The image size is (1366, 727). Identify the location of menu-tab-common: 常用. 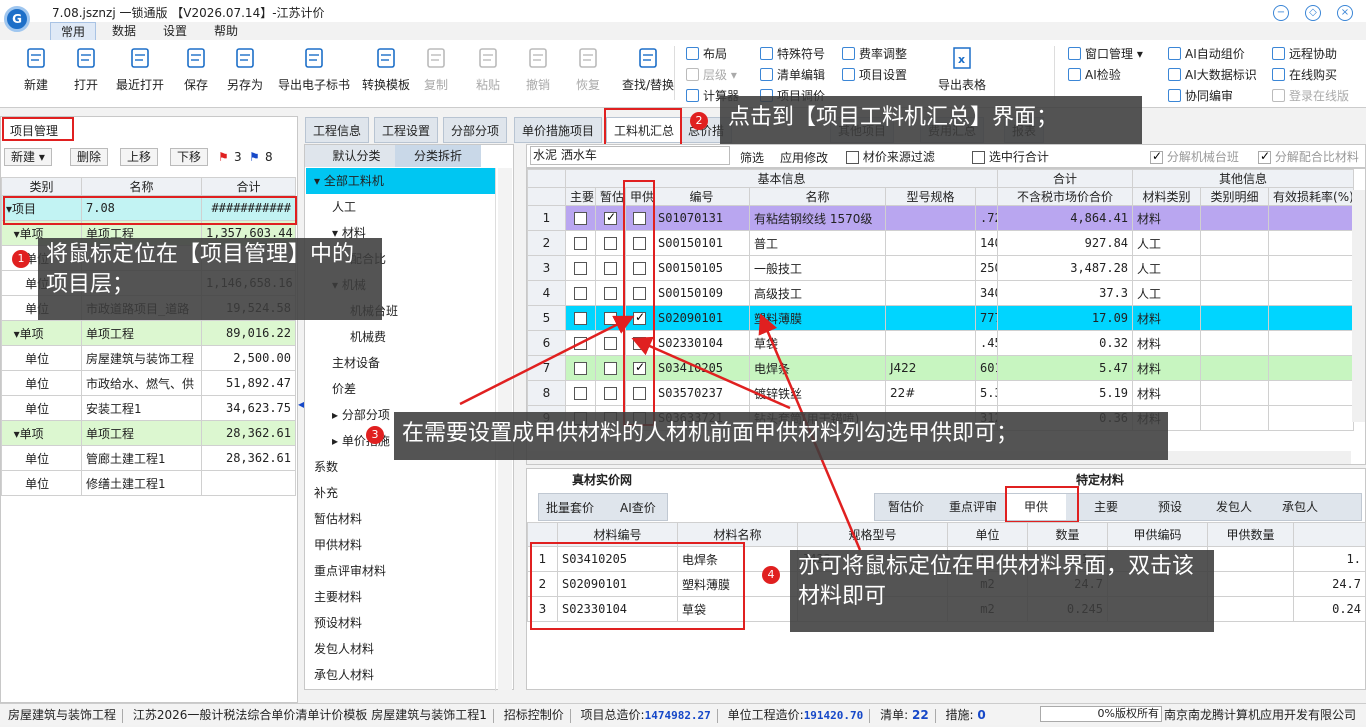
(73, 31).